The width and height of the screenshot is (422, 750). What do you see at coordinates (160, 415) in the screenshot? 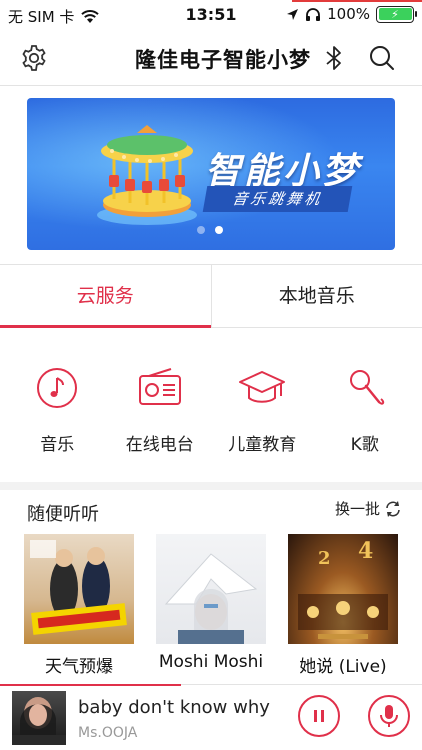
I see `category-online-radio: 在线电台` at bounding box center [160, 415].